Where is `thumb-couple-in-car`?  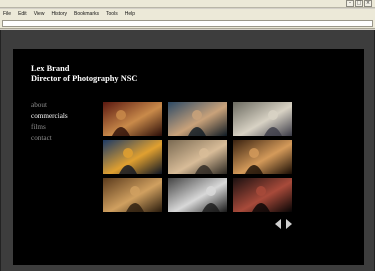
thumb-couple-in-car is located at coordinates (132, 119).